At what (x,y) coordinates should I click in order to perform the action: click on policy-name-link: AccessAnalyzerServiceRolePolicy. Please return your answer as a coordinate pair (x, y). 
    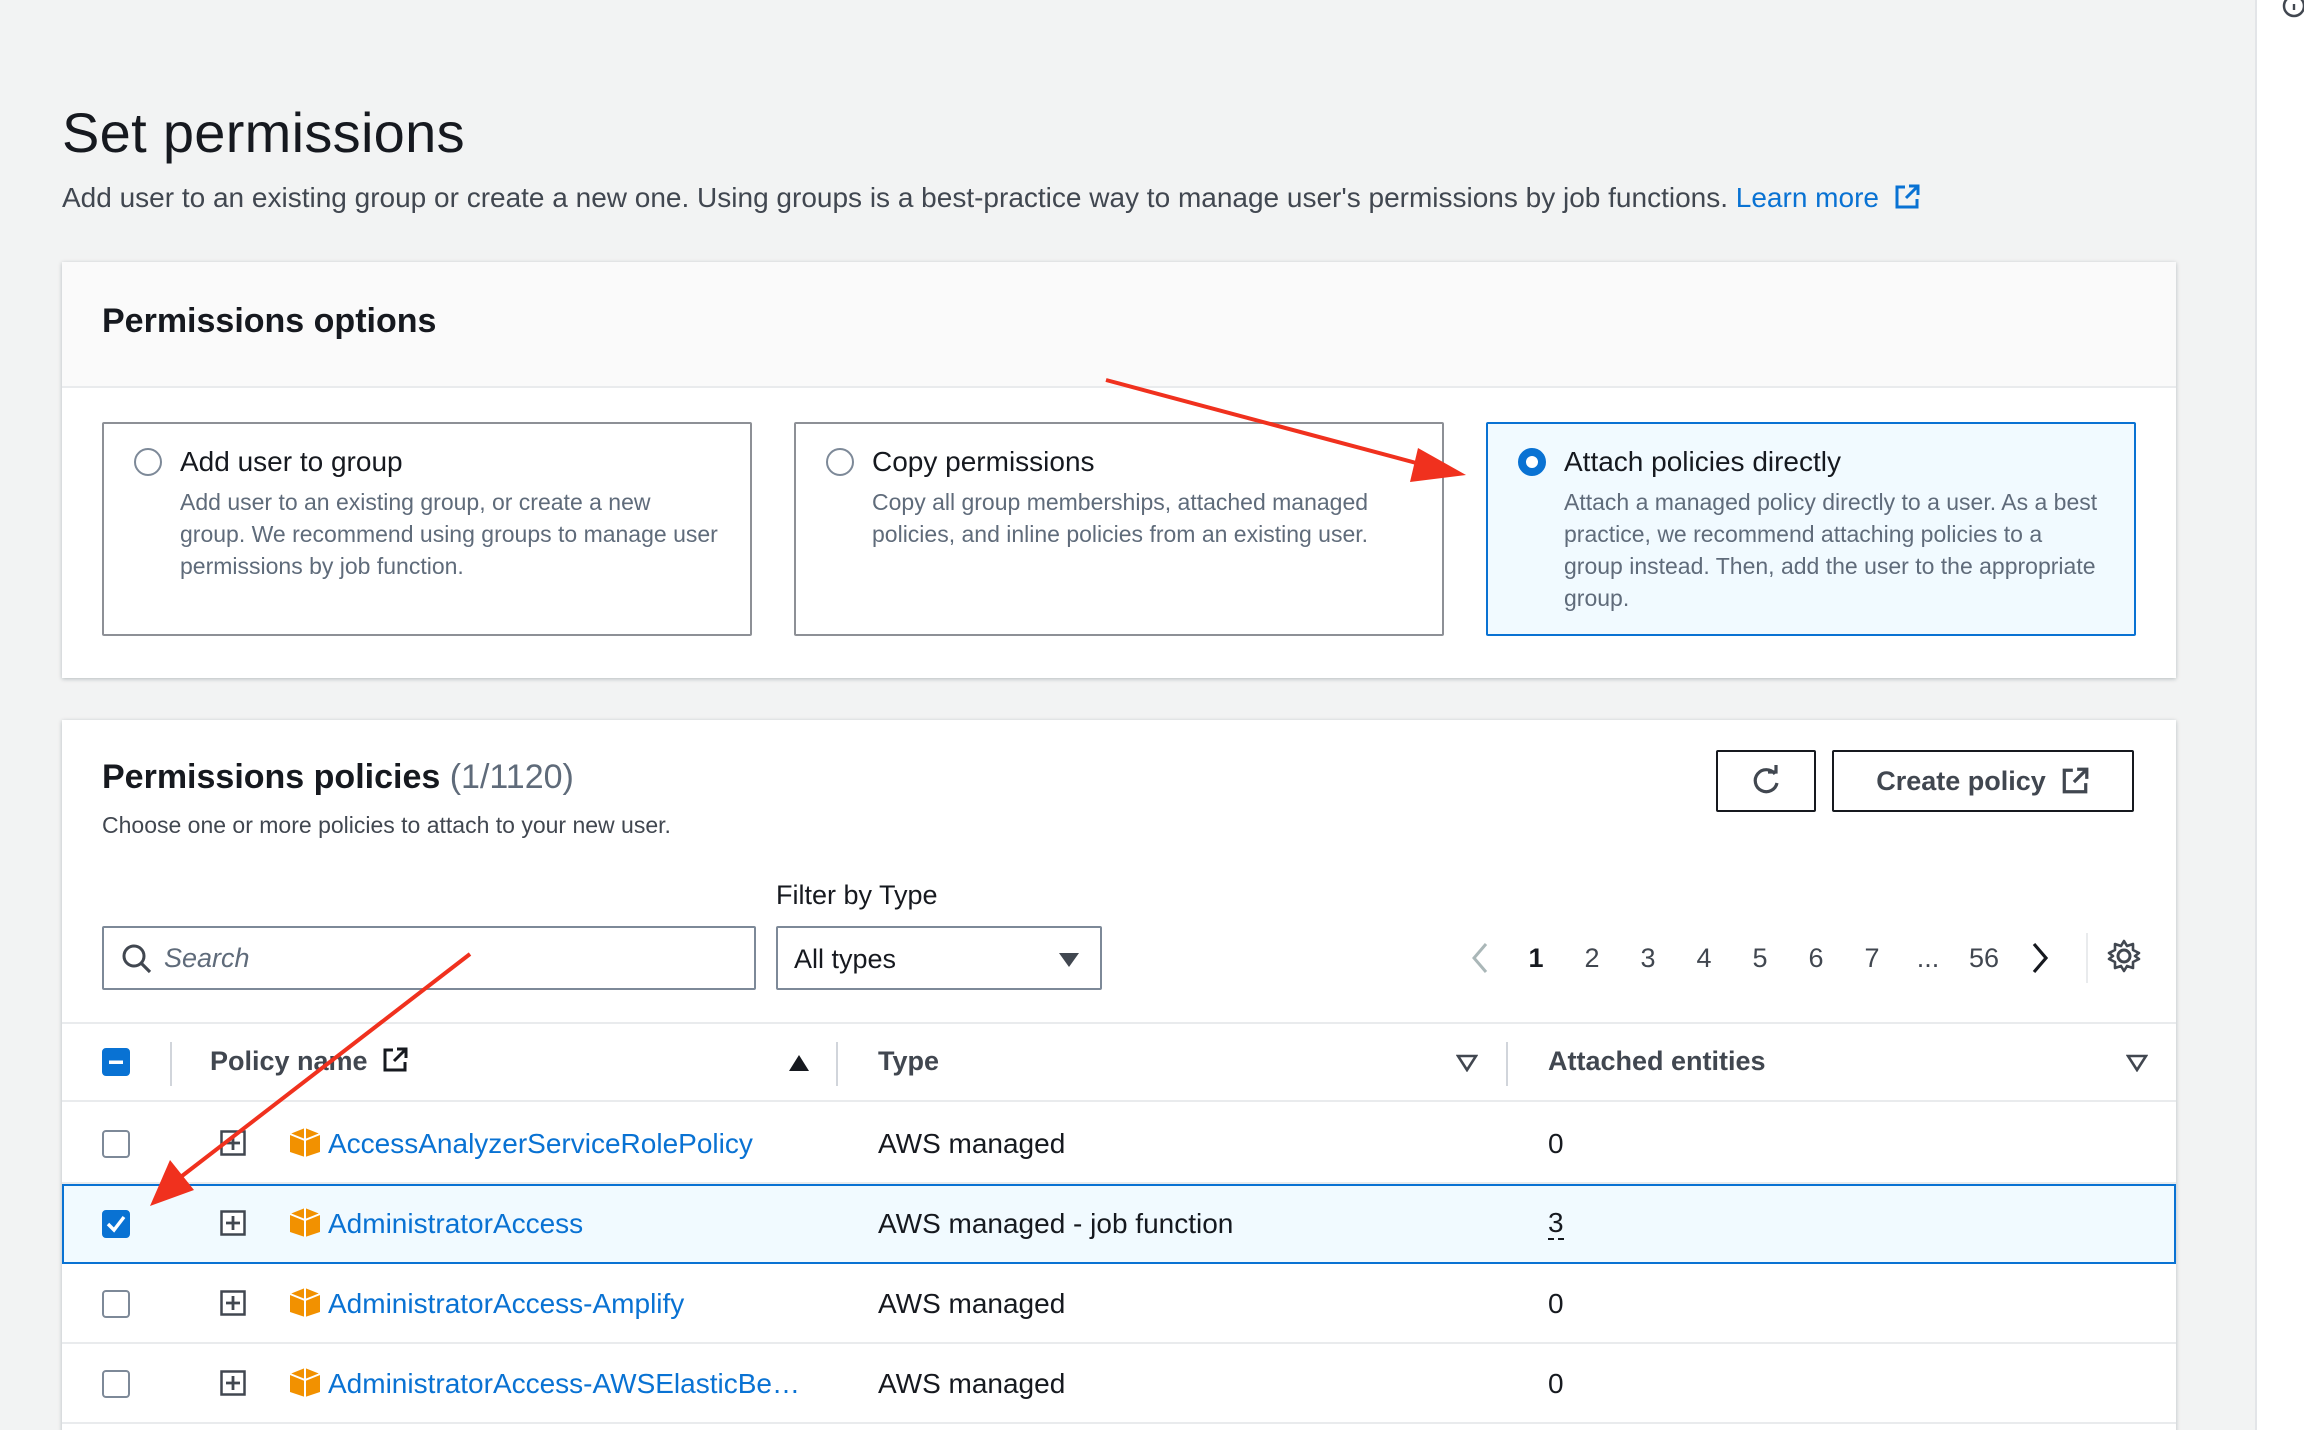
    Looking at the image, I should click on (540, 1144).